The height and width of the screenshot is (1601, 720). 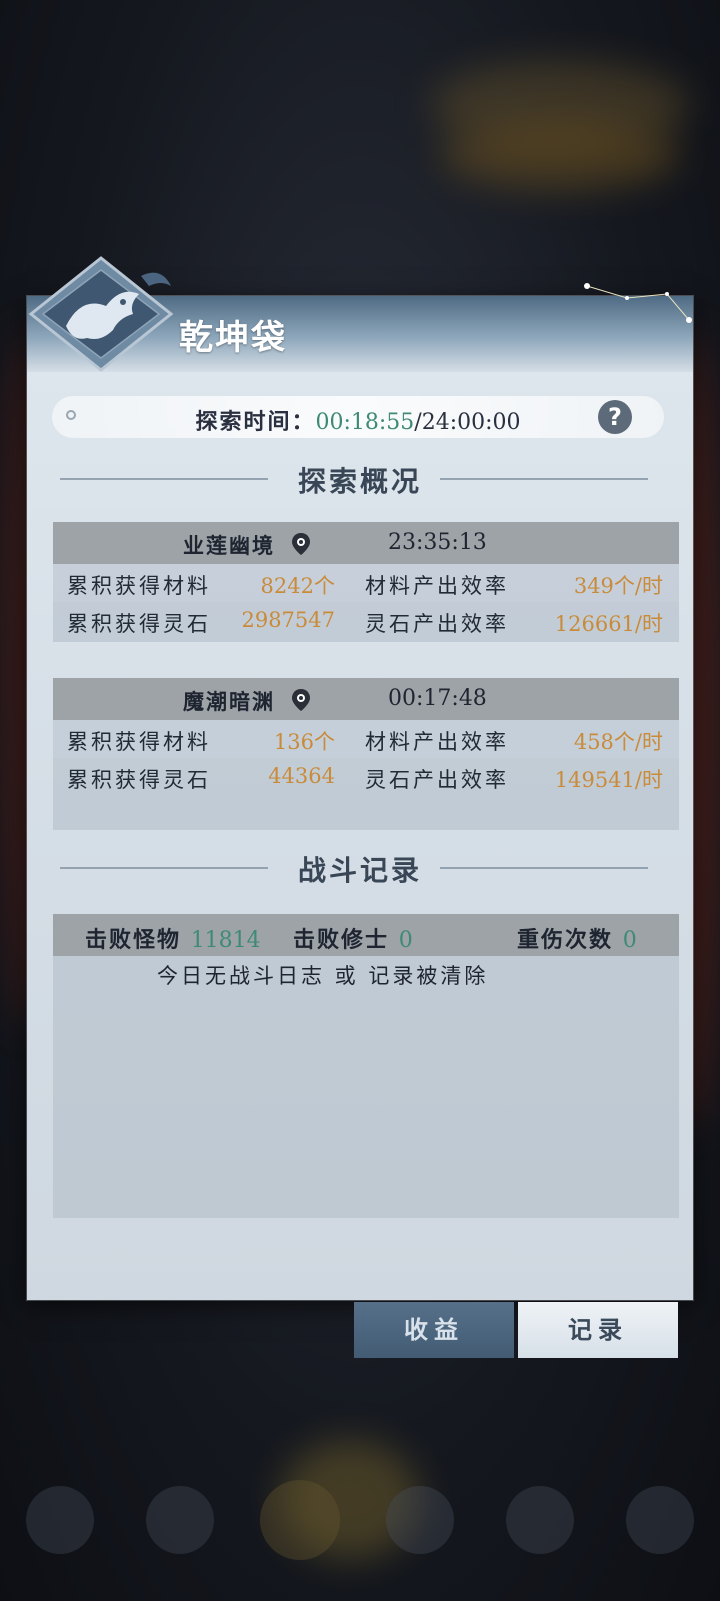 I want to click on injuries-label: 重伤次数, so click(x=565, y=940).